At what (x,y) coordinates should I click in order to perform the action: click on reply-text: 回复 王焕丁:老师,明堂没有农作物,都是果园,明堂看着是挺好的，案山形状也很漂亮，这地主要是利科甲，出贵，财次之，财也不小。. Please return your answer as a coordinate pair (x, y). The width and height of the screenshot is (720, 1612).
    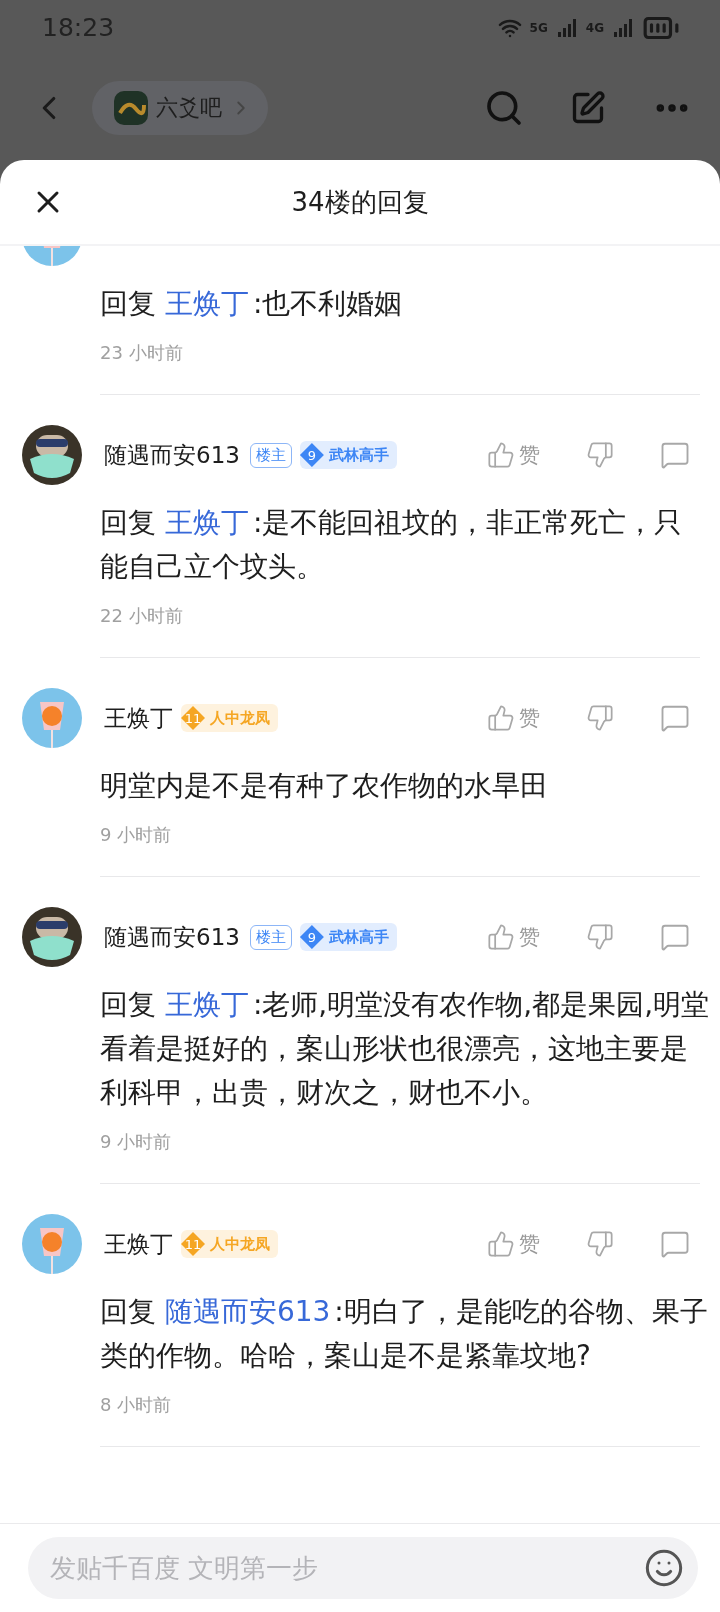
    Looking at the image, I should click on (405, 1049).